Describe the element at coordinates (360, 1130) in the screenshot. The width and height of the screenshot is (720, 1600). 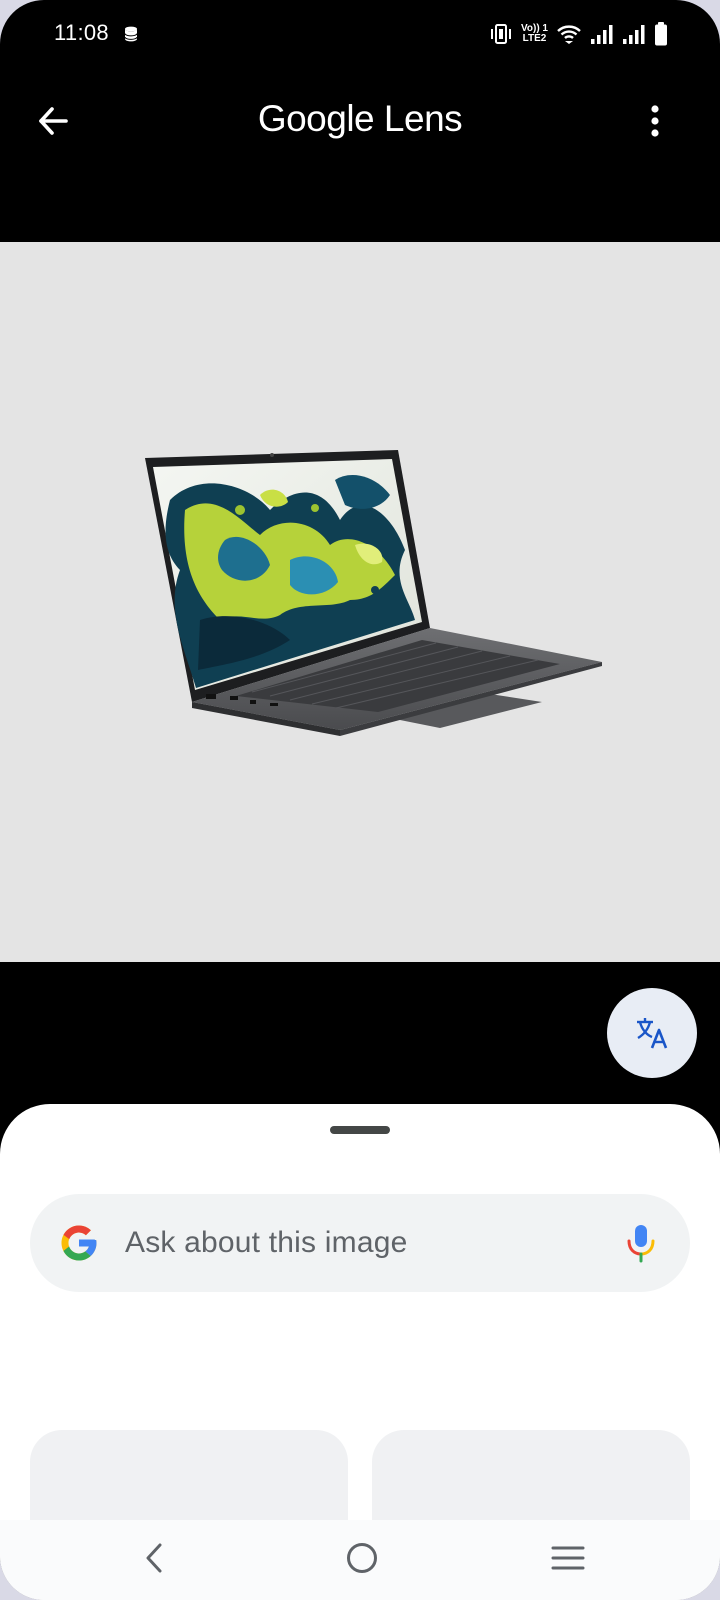
I see `drag-handle` at that location.